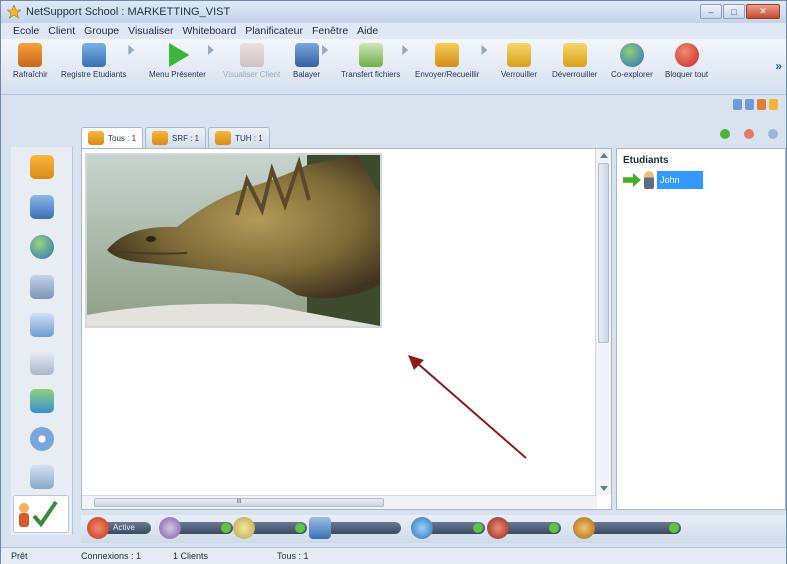 The height and width of the screenshot is (564, 787). I want to click on sidebar-tests-icon, so click(42, 325).